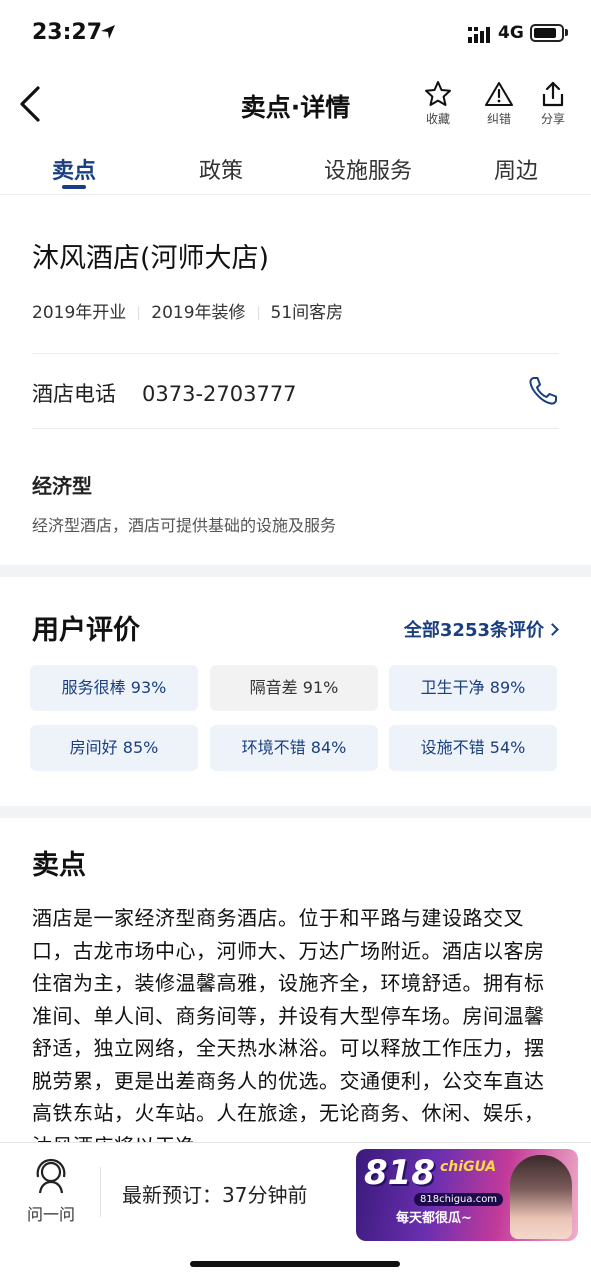 Image resolution: width=591 pixels, height=1280 pixels. Describe the element at coordinates (79, 313) in the screenshot. I see `opened-year: 2019年开业` at that location.